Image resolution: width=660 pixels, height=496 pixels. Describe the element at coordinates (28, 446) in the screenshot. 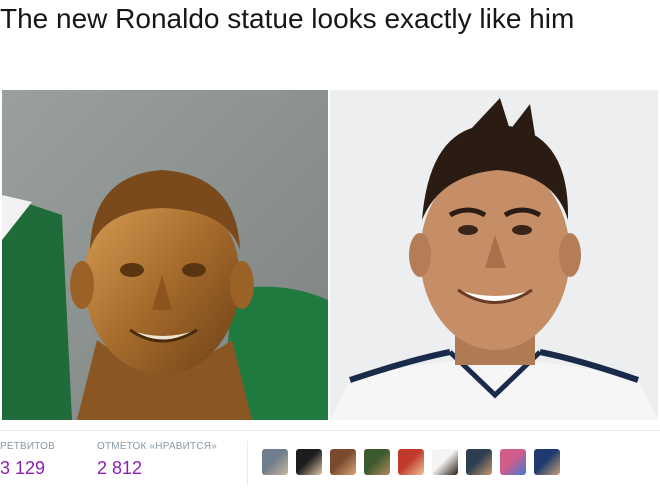

I see `retweets-label: РЕТВИТОВ` at that location.